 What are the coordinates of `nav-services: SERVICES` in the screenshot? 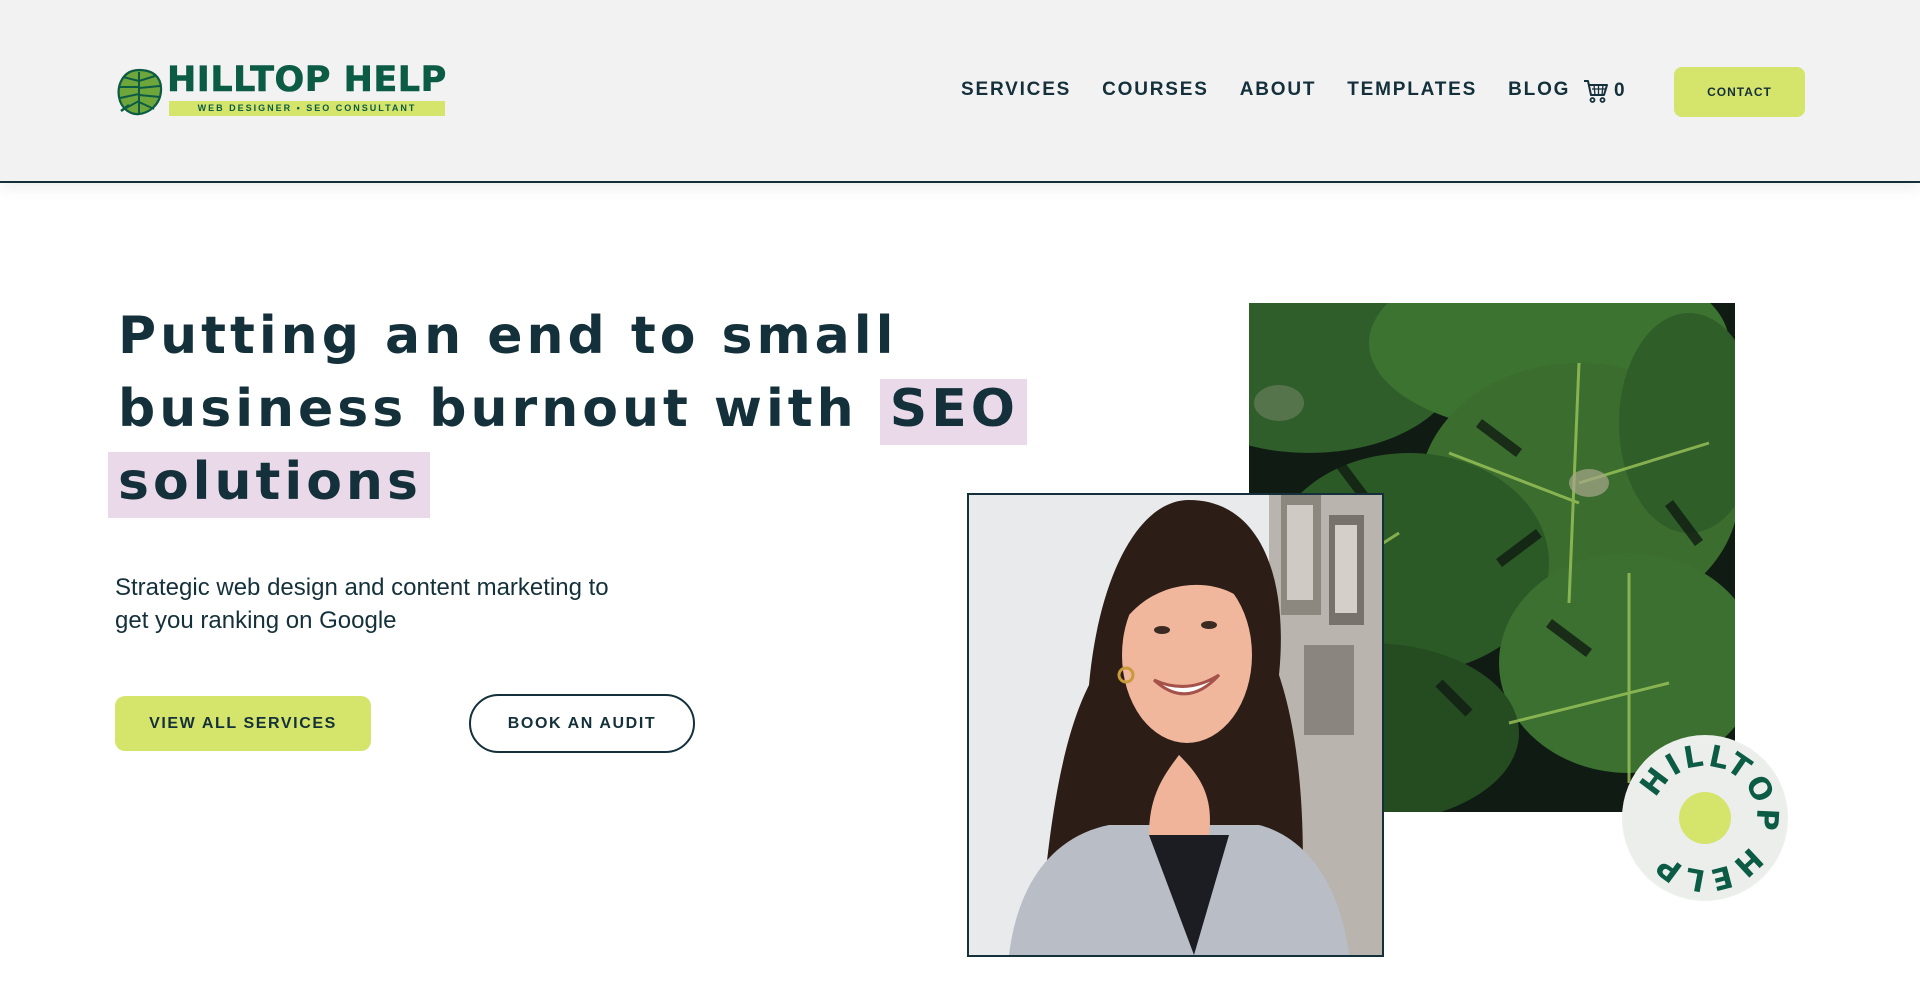 It's located at (1016, 90).